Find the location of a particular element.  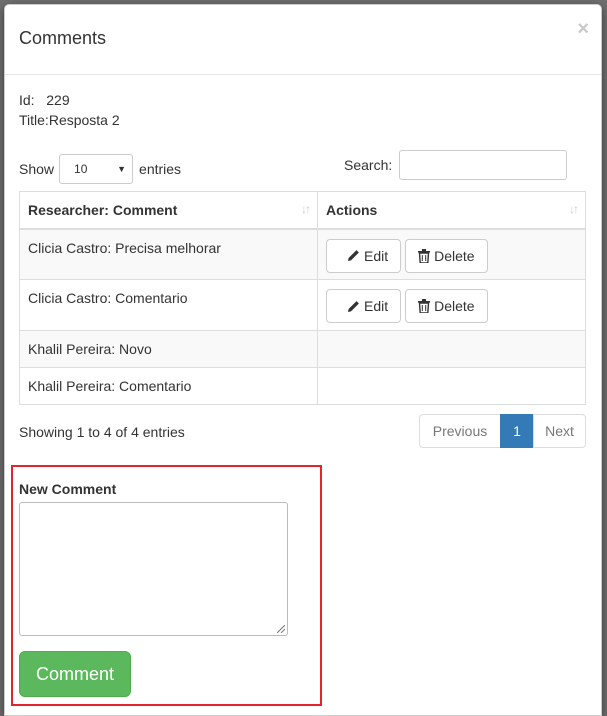

modal-title: Comments is located at coordinates (63, 38).